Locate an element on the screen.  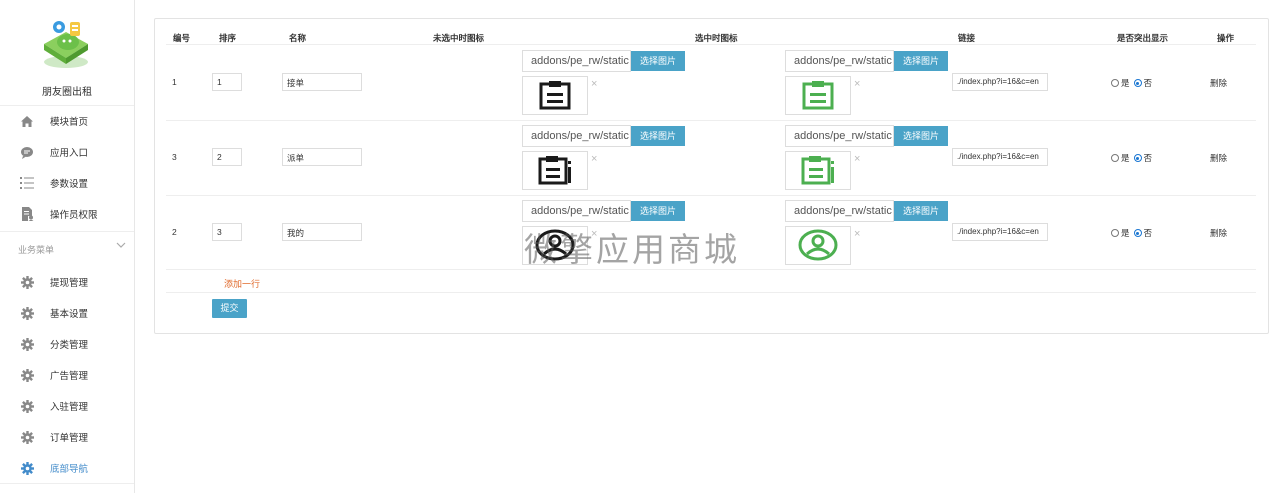
sidebar-menu-item: 底部导航 is located at coordinates (67, 468).